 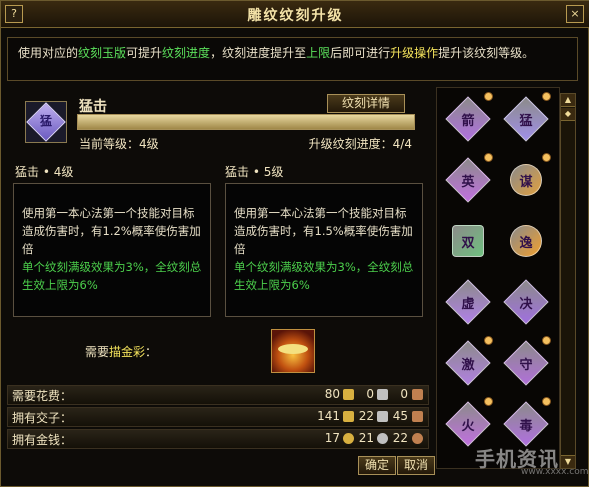 I want to click on inscription-slot: 毒, so click(x=527, y=422).